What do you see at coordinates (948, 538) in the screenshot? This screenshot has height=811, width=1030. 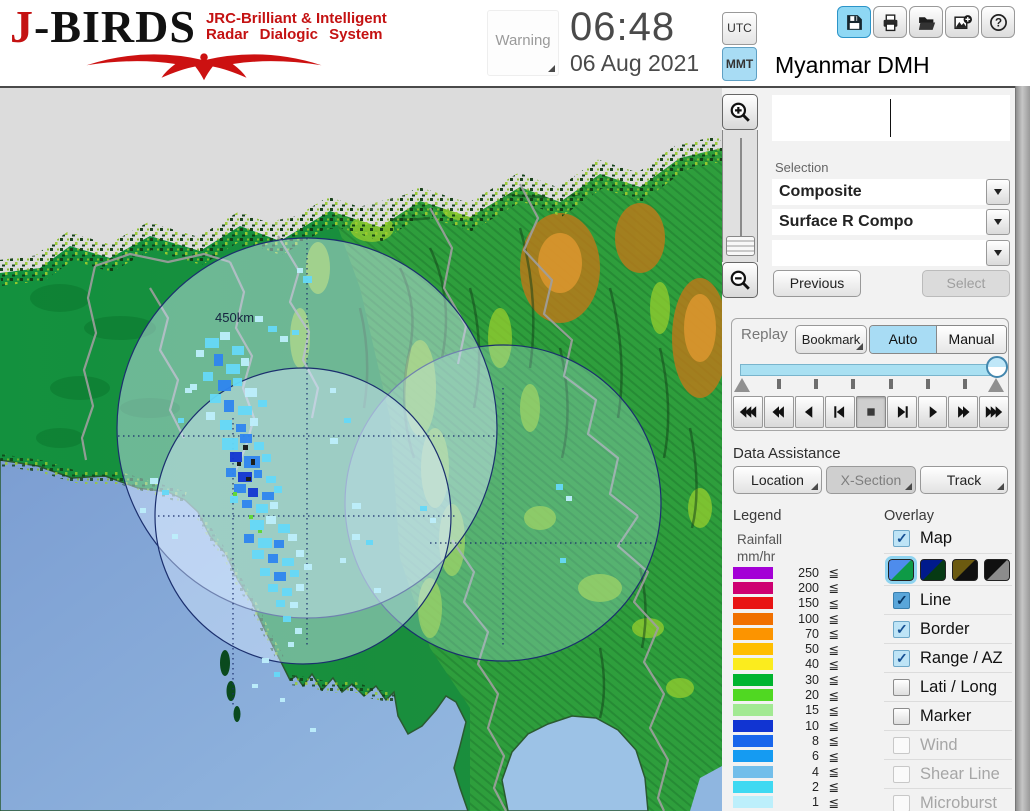 I see `overlay-row-map: Map` at bounding box center [948, 538].